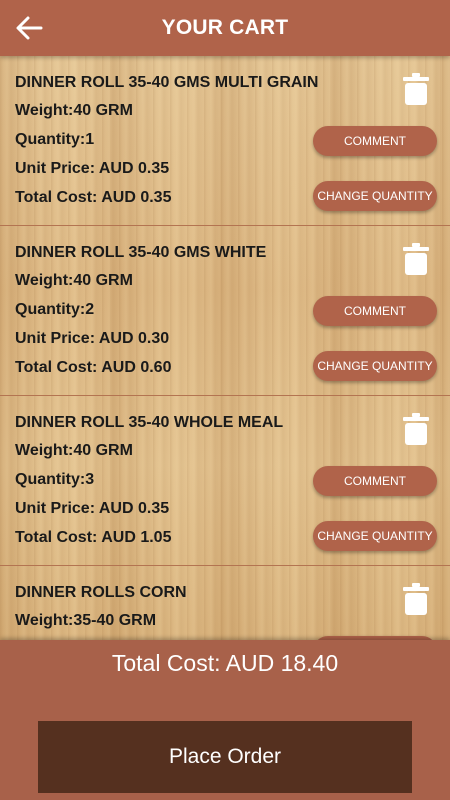 The image size is (450, 800). I want to click on item-name: DINNER ROLL 35-40 GMS WHITE, so click(141, 252).